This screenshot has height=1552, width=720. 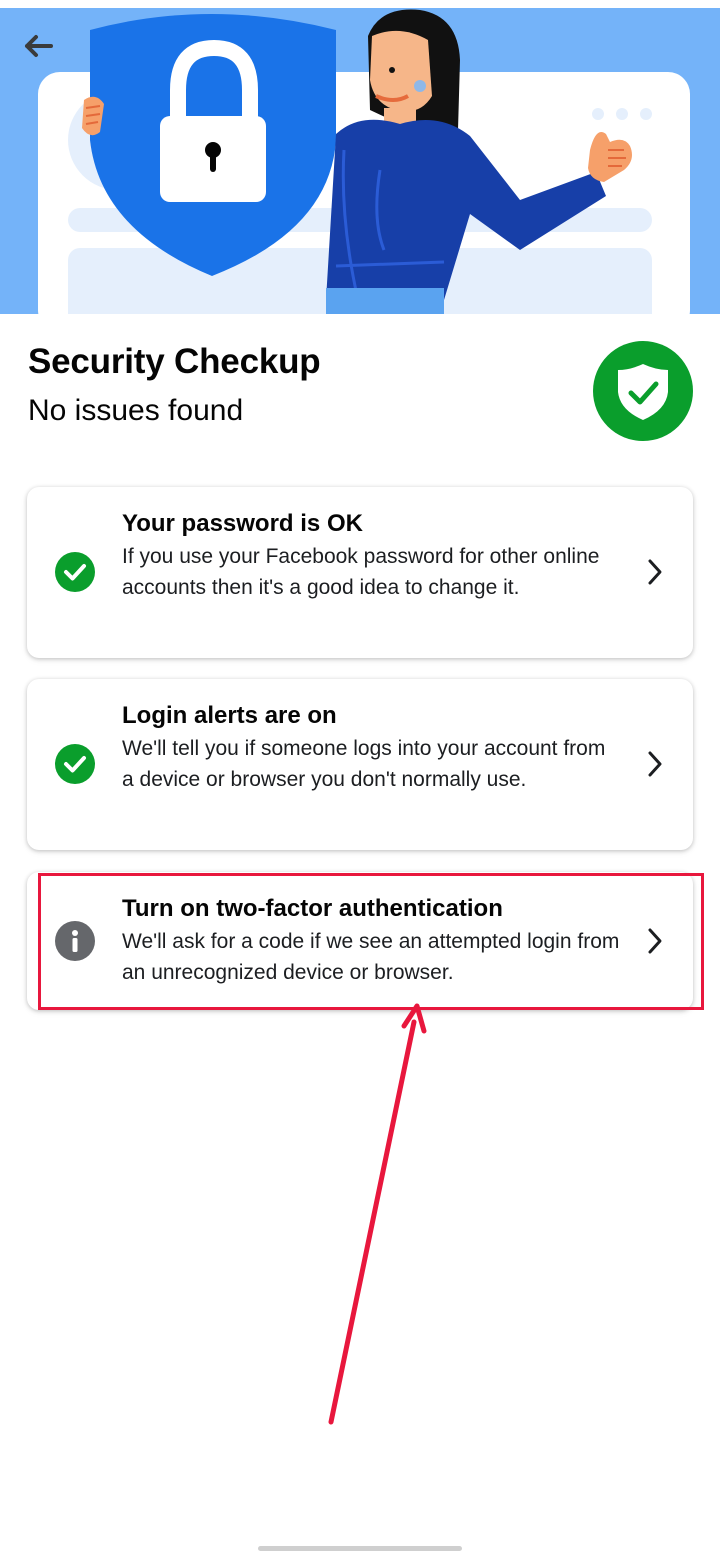 I want to click on info-circle-icon, so click(x=75, y=941).